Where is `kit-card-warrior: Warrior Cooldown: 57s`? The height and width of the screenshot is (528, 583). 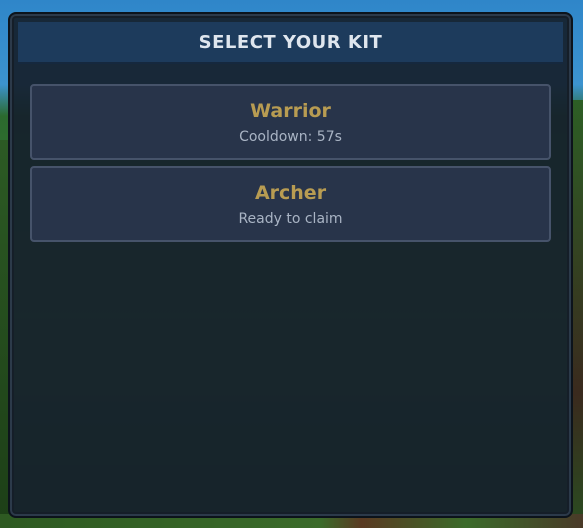 kit-card-warrior: Warrior Cooldown: 57s is located at coordinates (290, 122).